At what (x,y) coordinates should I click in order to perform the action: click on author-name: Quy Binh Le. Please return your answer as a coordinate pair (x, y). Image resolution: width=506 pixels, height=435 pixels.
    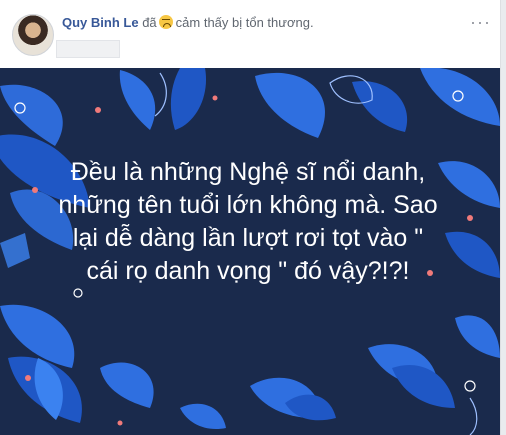
    Looking at the image, I should click on (100, 22).